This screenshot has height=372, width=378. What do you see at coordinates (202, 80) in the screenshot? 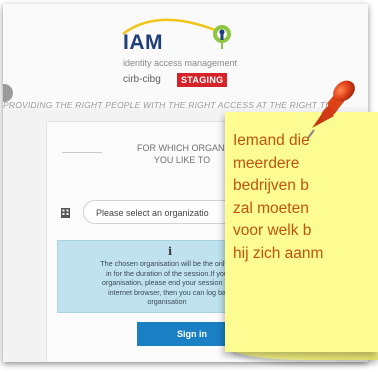
I see `staging-badge: STAGING` at bounding box center [202, 80].